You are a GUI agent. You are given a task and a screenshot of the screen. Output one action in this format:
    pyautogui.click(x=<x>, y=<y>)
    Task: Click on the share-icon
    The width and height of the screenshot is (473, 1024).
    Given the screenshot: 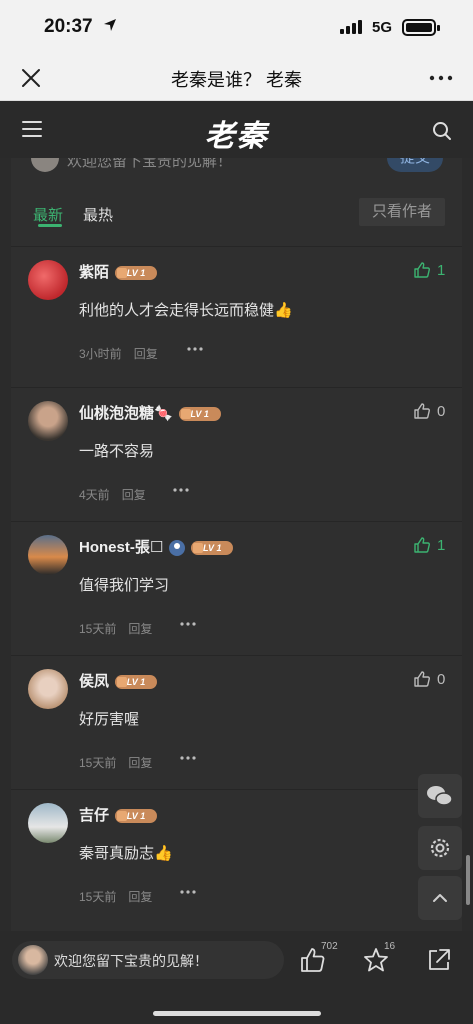 What is the action you would take?
    pyautogui.click(x=439, y=960)
    